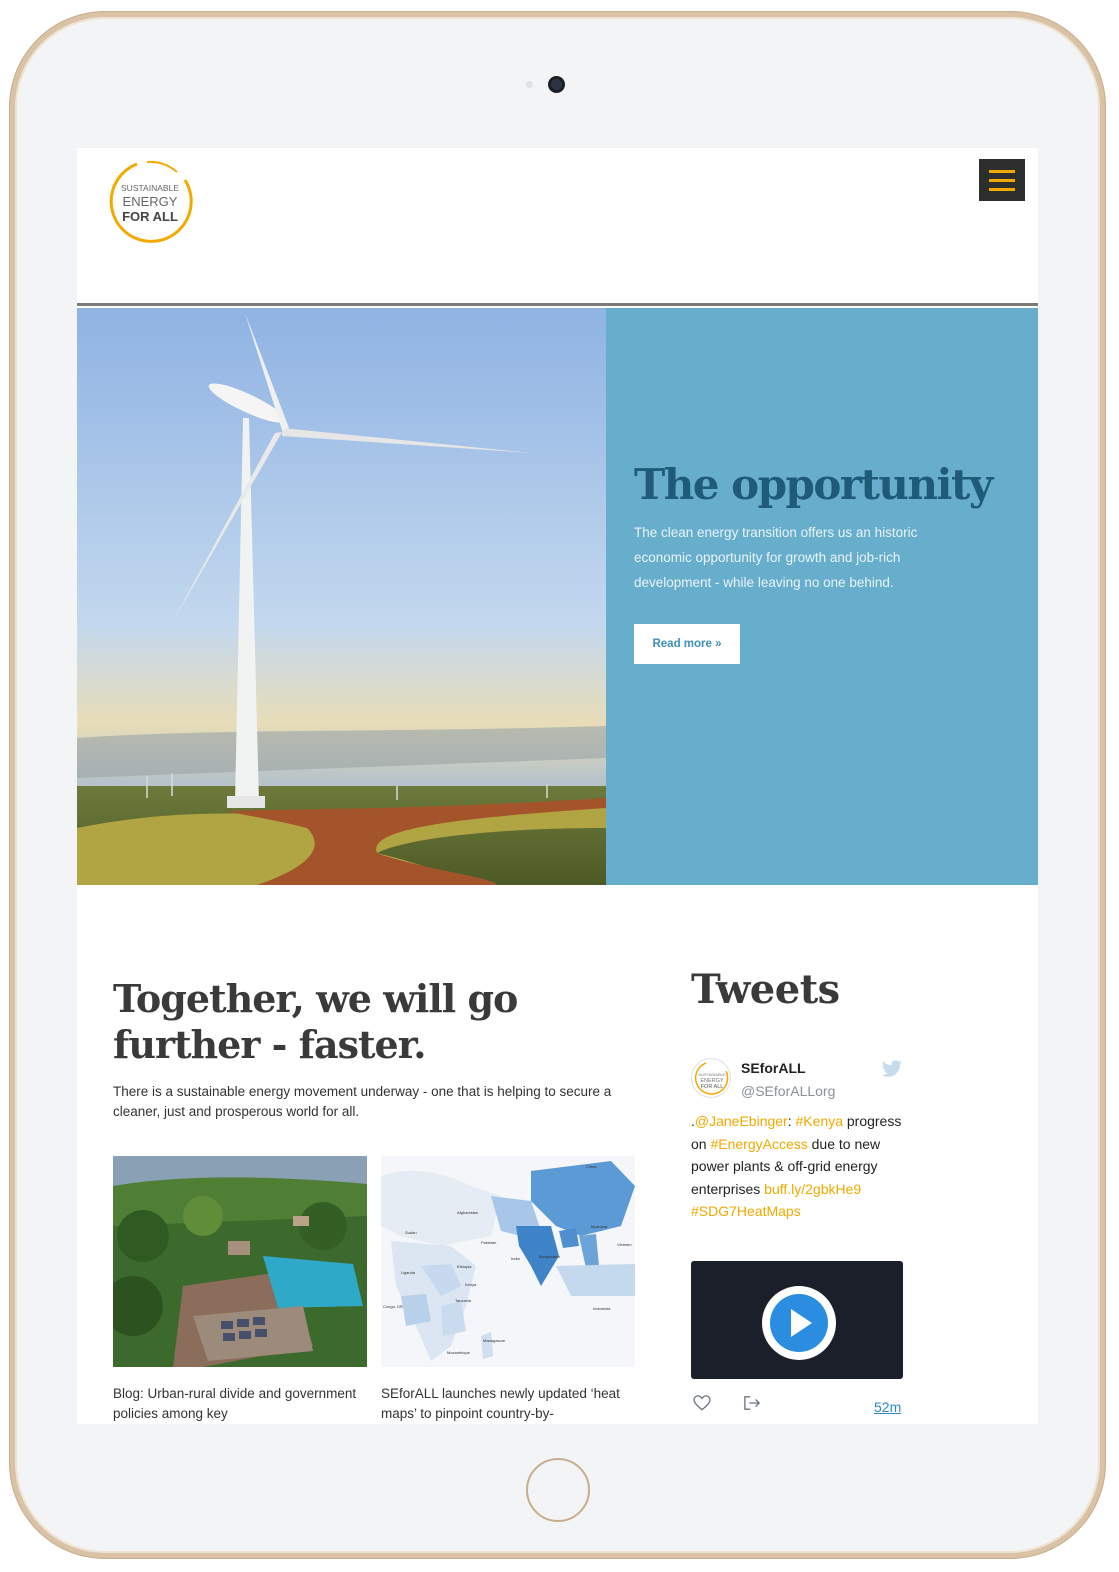 Image resolution: width=1119 pixels, height=1572 pixels. What do you see at coordinates (687, 644) in the screenshot?
I see `read-more-button: Read more »` at bounding box center [687, 644].